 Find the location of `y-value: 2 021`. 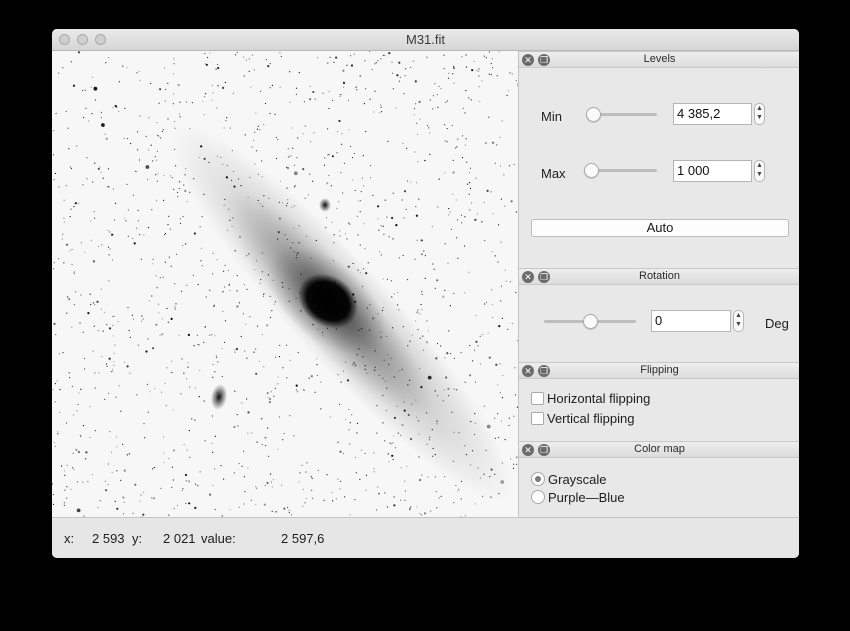

y-value: 2 021 is located at coordinates (179, 538).